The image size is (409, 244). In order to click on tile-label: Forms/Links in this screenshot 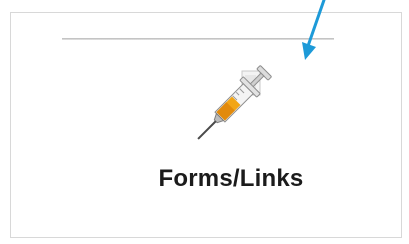, I will do `click(231, 178)`.